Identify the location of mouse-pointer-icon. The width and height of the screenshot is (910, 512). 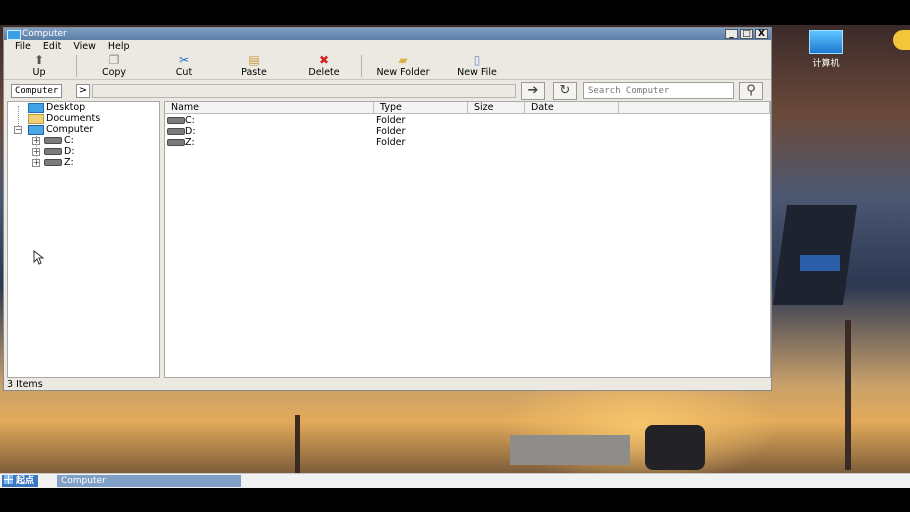
(39, 257).